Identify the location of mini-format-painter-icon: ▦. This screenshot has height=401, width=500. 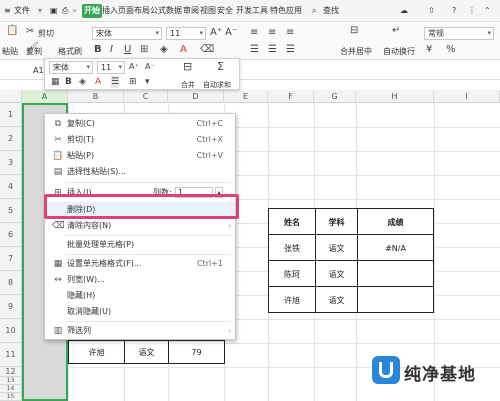
(55, 82).